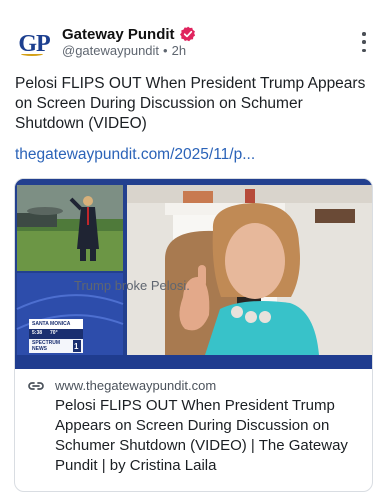 This screenshot has height=500, width=387. What do you see at coordinates (187, 34) in the screenshot?
I see `verified-badge-icon` at bounding box center [187, 34].